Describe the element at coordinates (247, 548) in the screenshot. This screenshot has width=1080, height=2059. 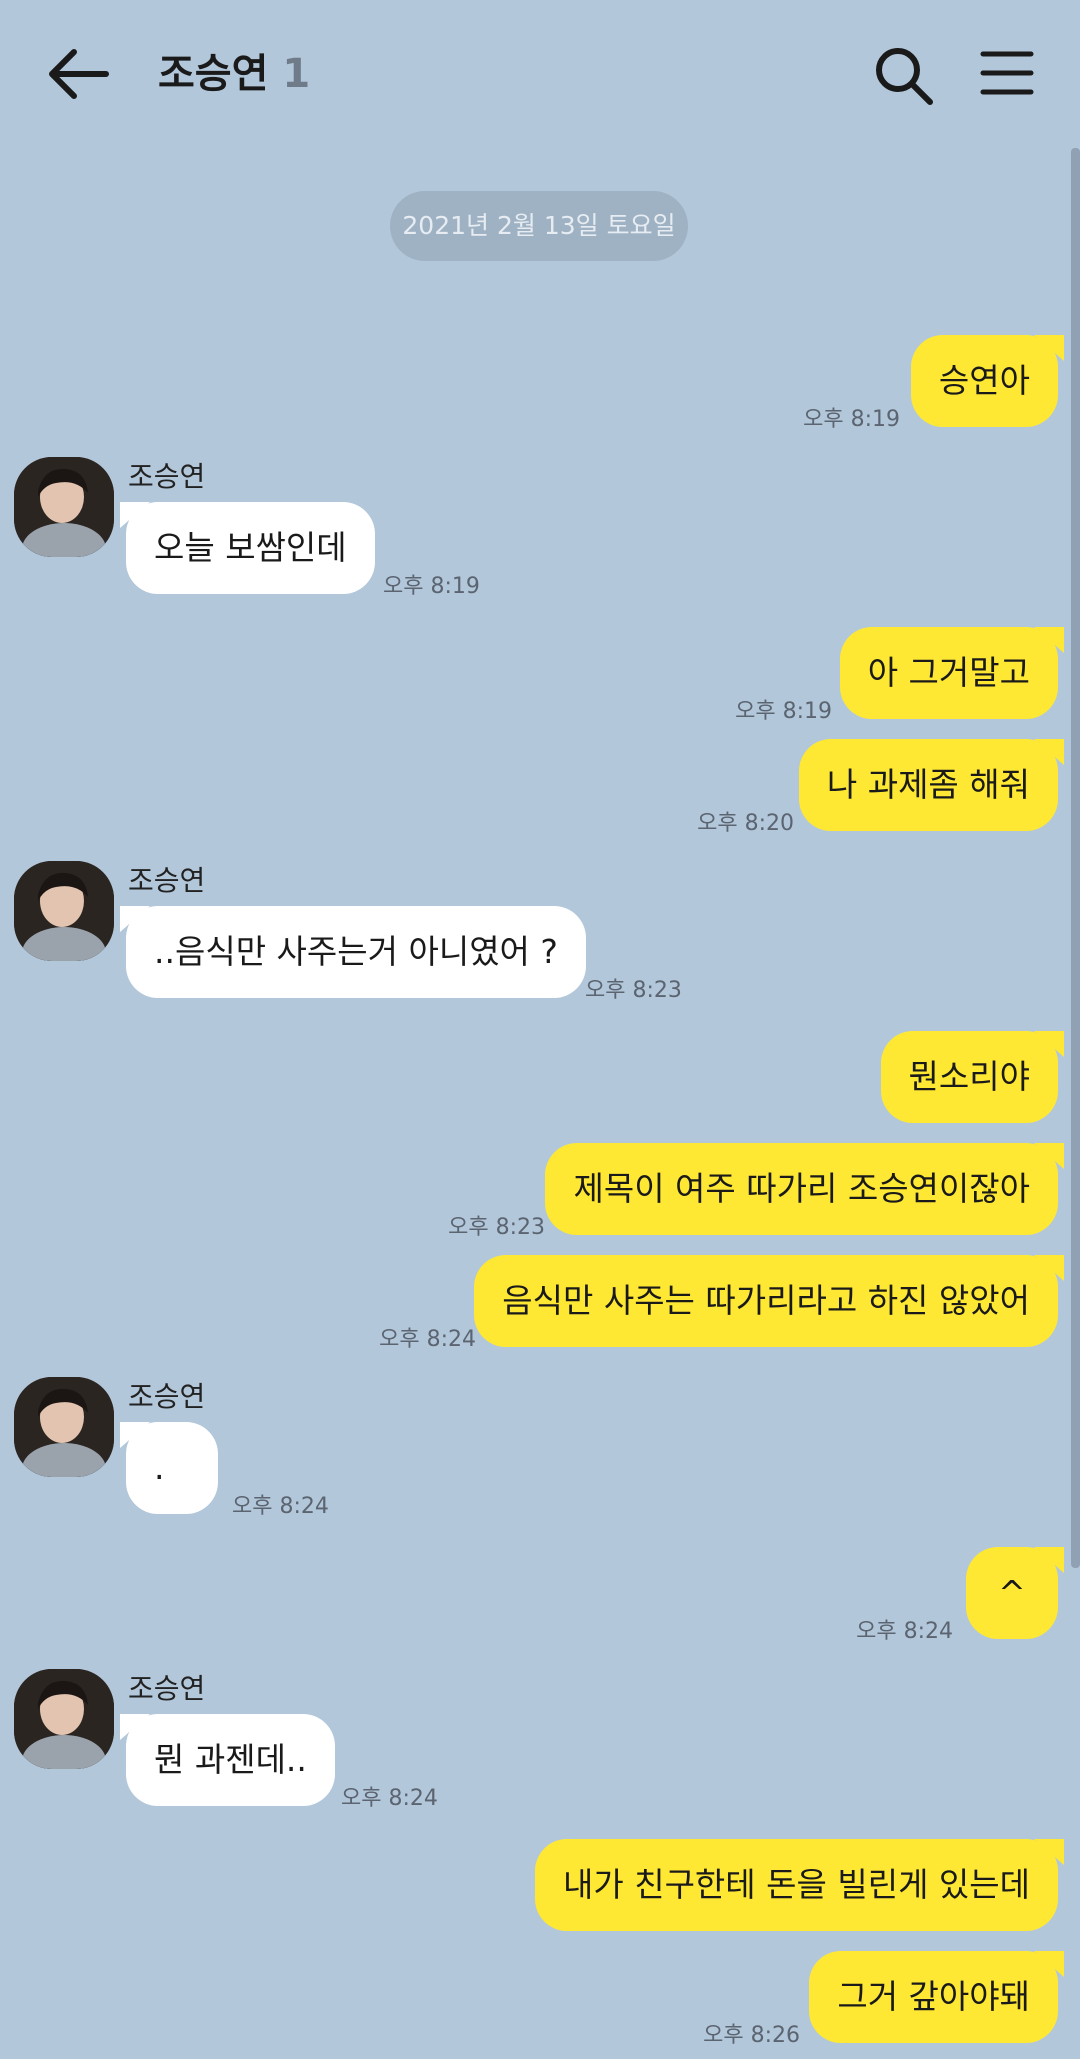
I see `their-message-bubble: 오늘 보쌈인데` at that location.